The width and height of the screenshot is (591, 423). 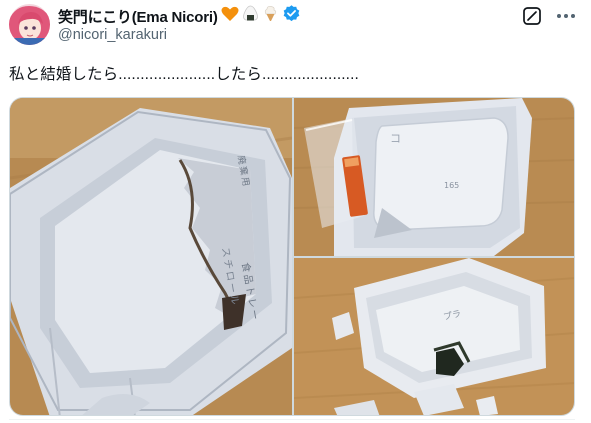 What do you see at coordinates (29, 24) in the screenshot?
I see `avatar` at bounding box center [29, 24].